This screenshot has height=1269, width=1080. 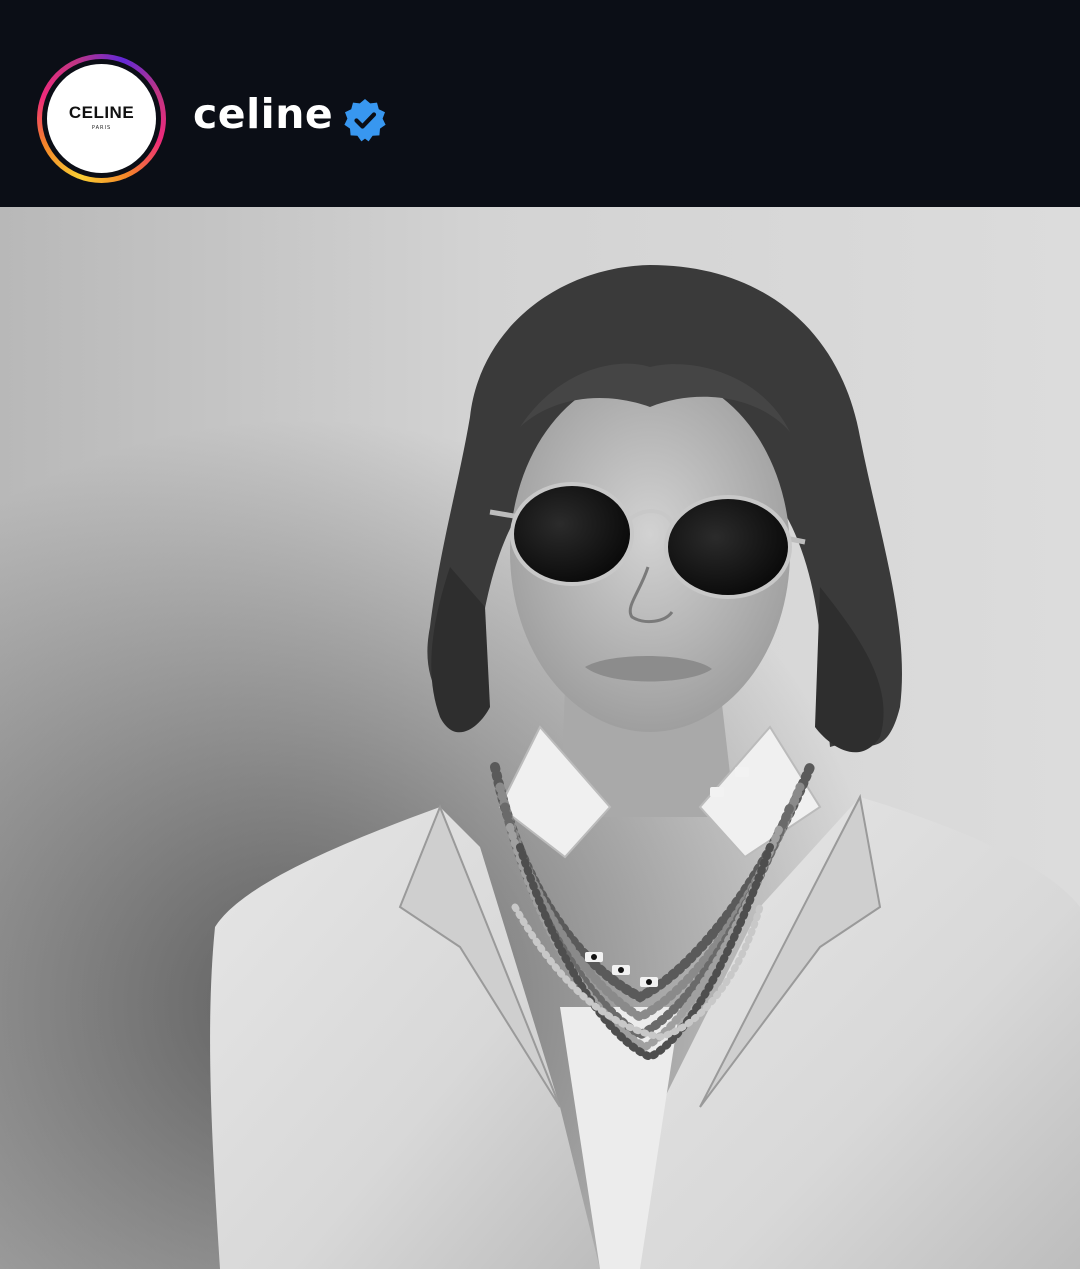 What do you see at coordinates (101, 112) in the screenshot?
I see `avatar-logo-wordmark: CELINE` at bounding box center [101, 112].